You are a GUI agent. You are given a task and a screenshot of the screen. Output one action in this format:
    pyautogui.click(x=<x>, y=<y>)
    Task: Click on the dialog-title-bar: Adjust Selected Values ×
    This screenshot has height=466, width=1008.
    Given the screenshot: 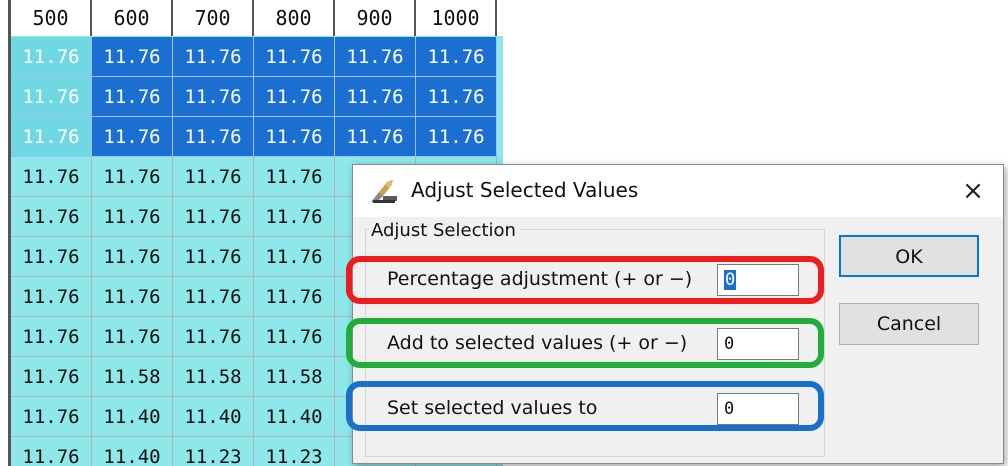 What is the action you would take?
    pyautogui.click(x=678, y=191)
    